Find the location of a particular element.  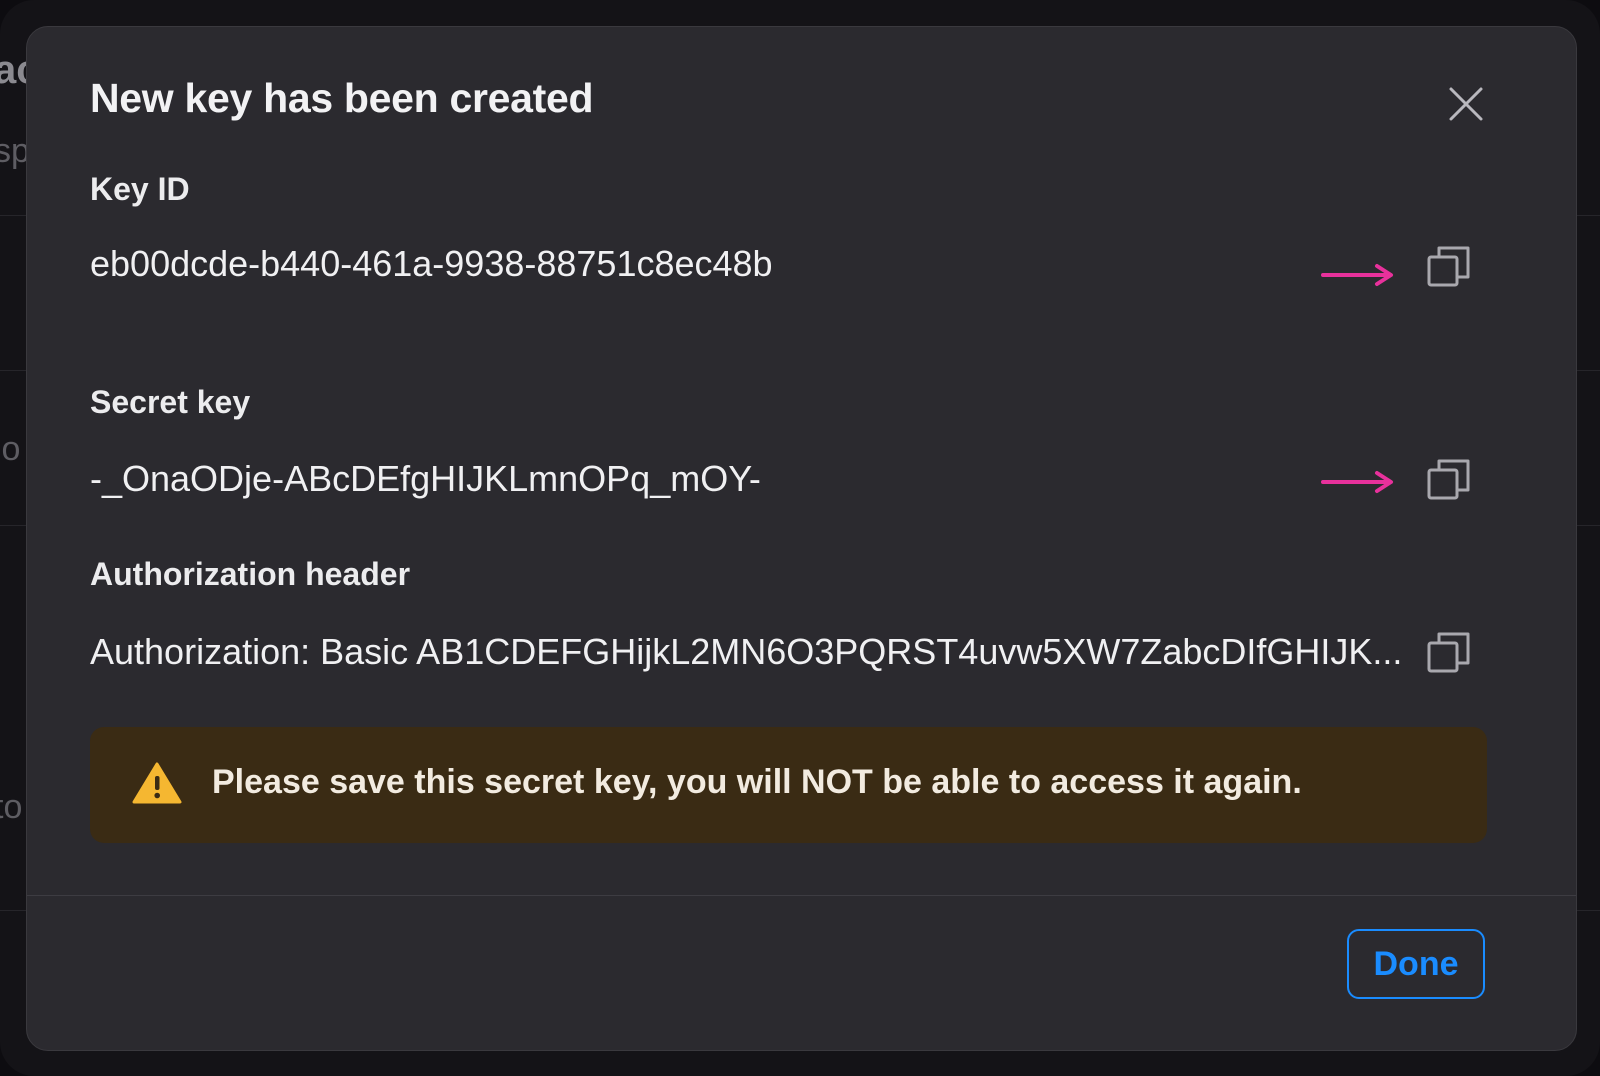

warning-icon is located at coordinates (157, 783).